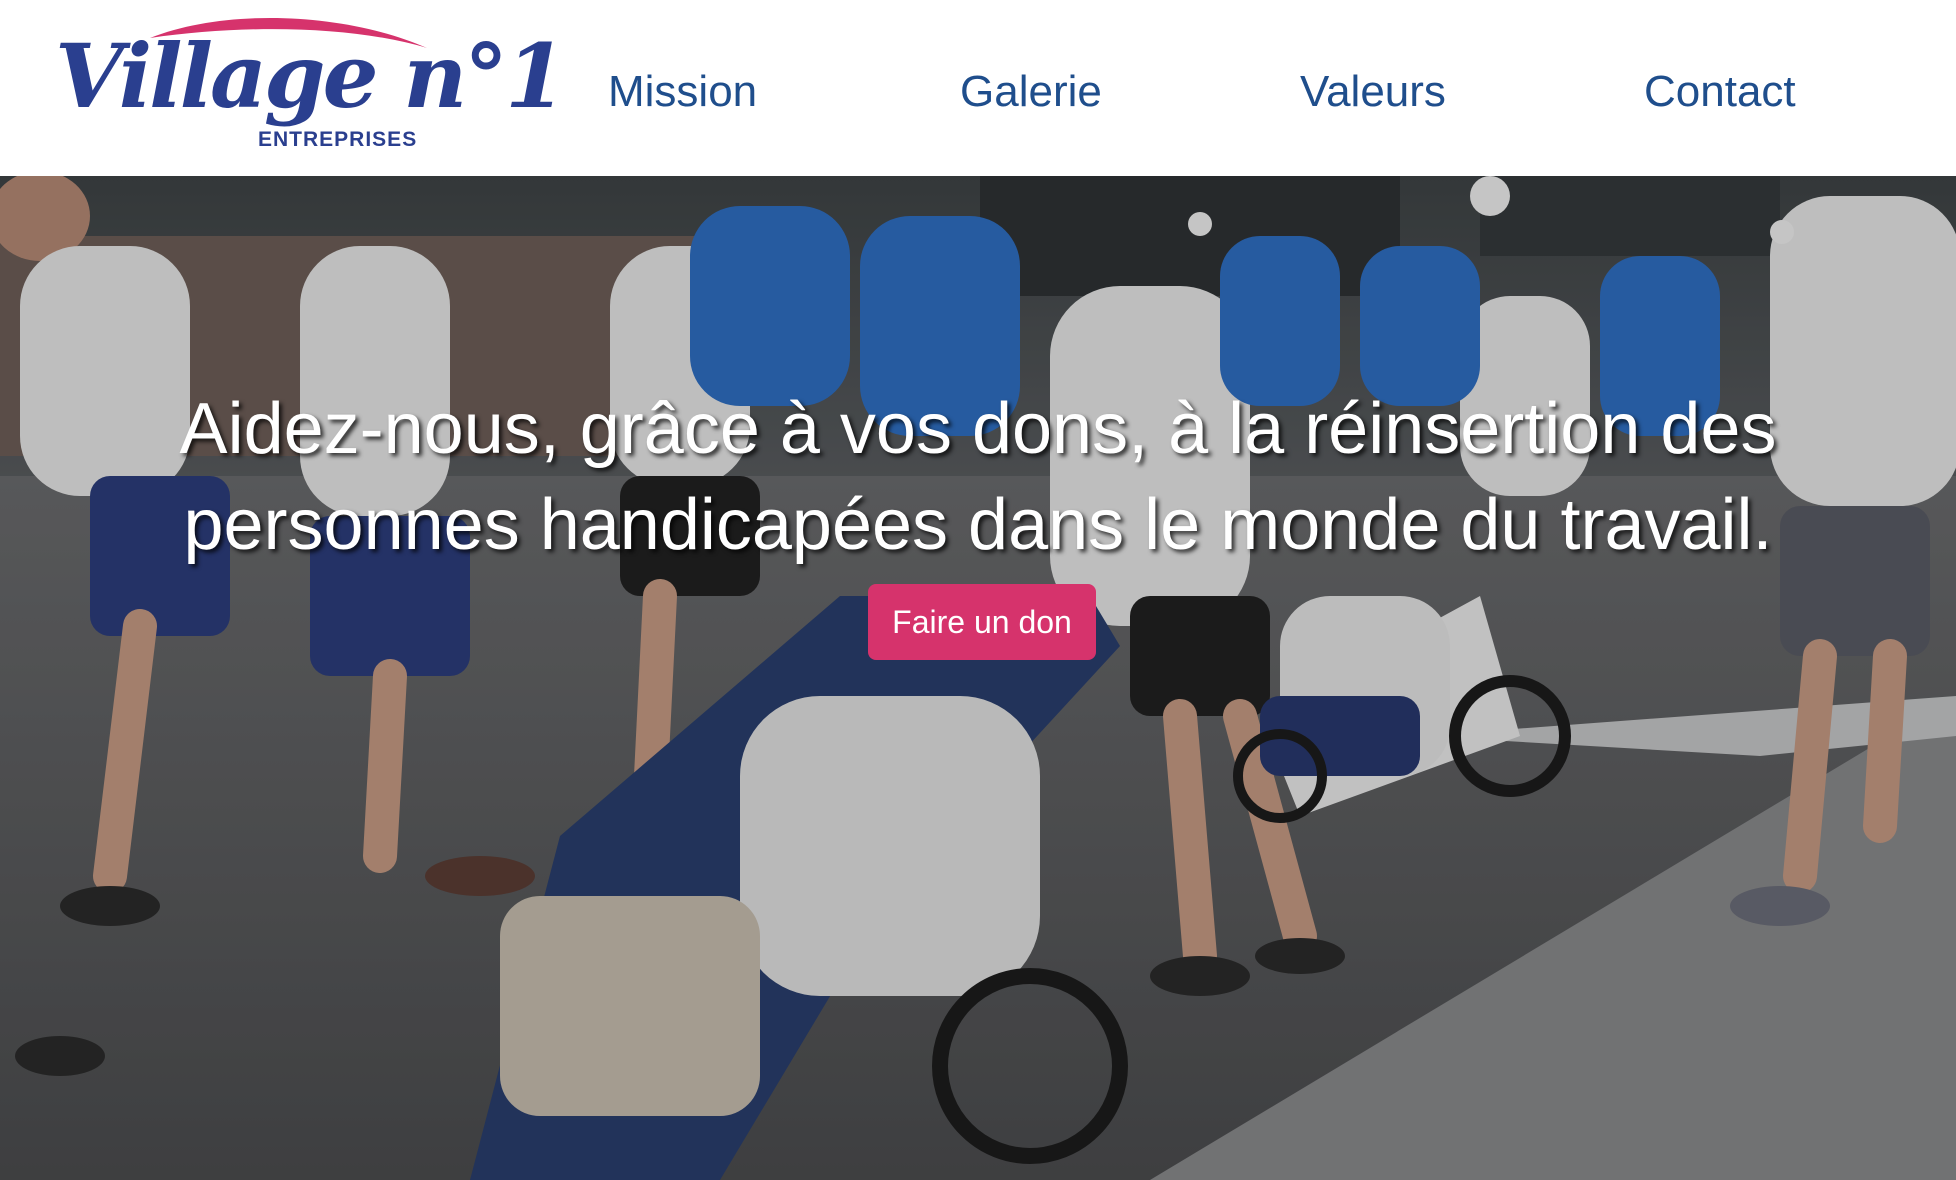  I want to click on nav-link-galerie: Galerie, so click(1031, 92).